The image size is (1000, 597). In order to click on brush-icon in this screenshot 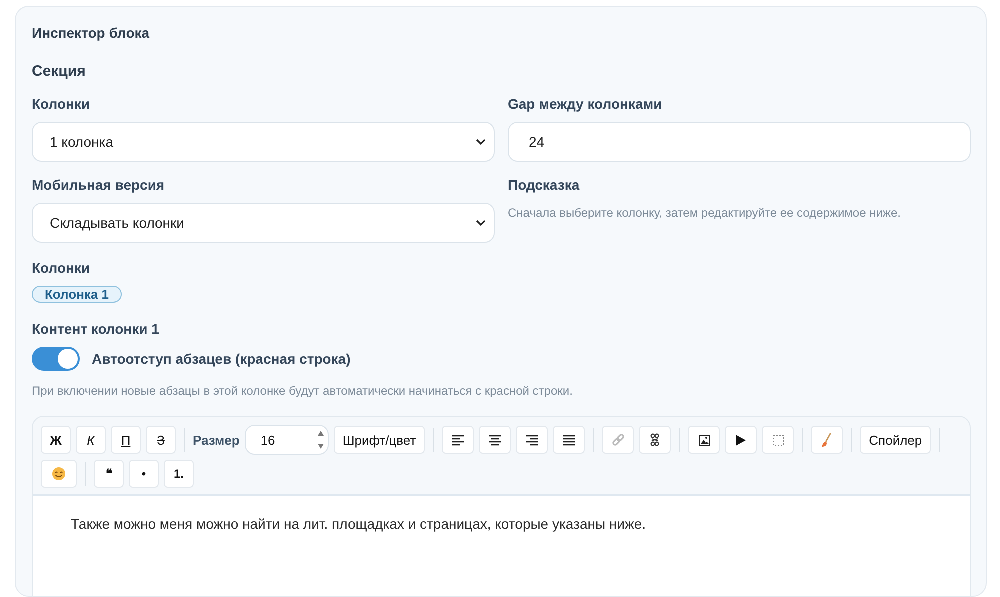, I will do `click(827, 440)`.